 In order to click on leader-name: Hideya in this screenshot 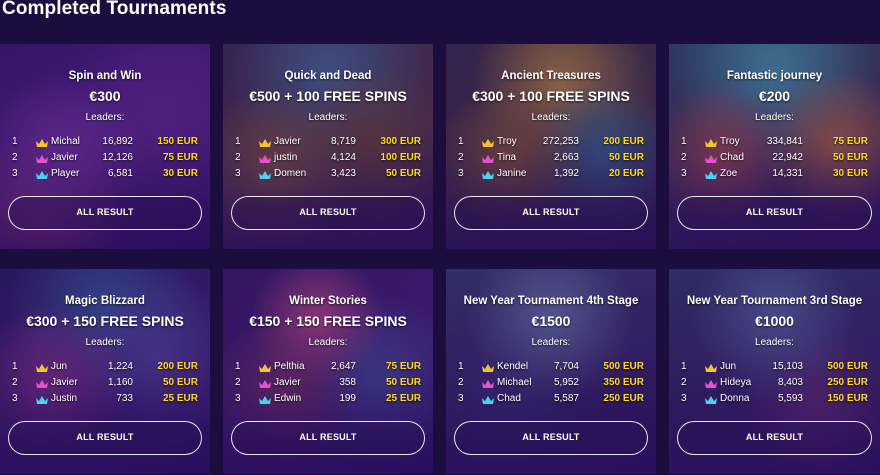, I will do `click(736, 382)`.